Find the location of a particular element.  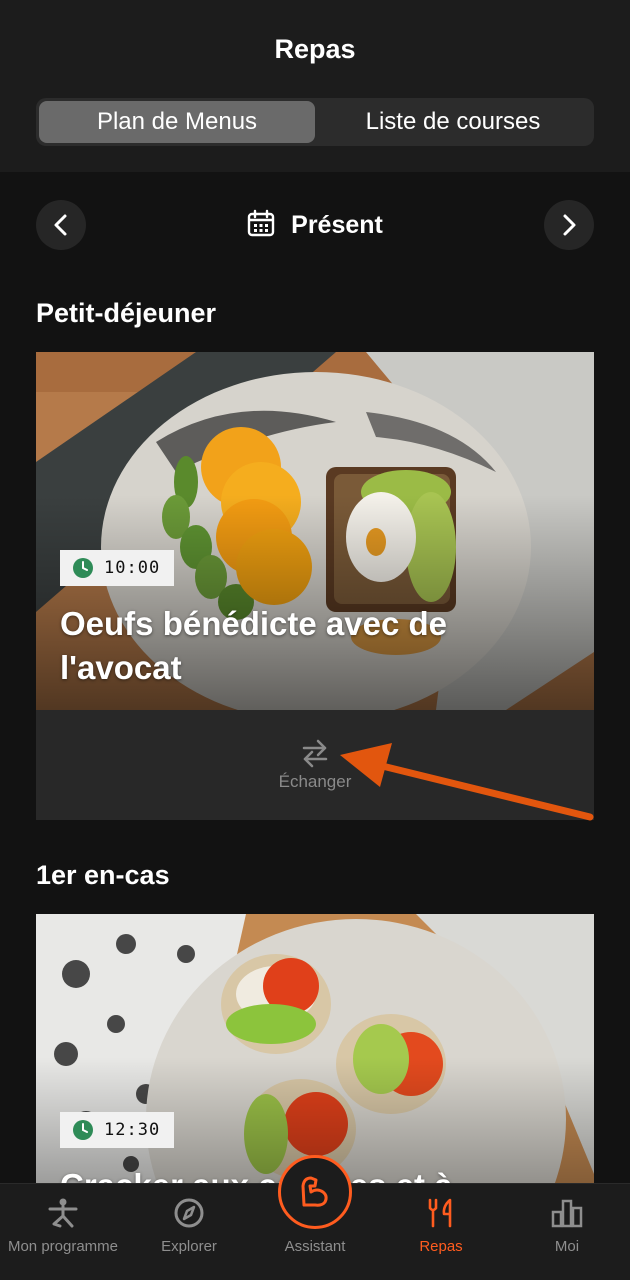

segmented-control: Plan de Menus Liste de courses is located at coordinates (315, 122).